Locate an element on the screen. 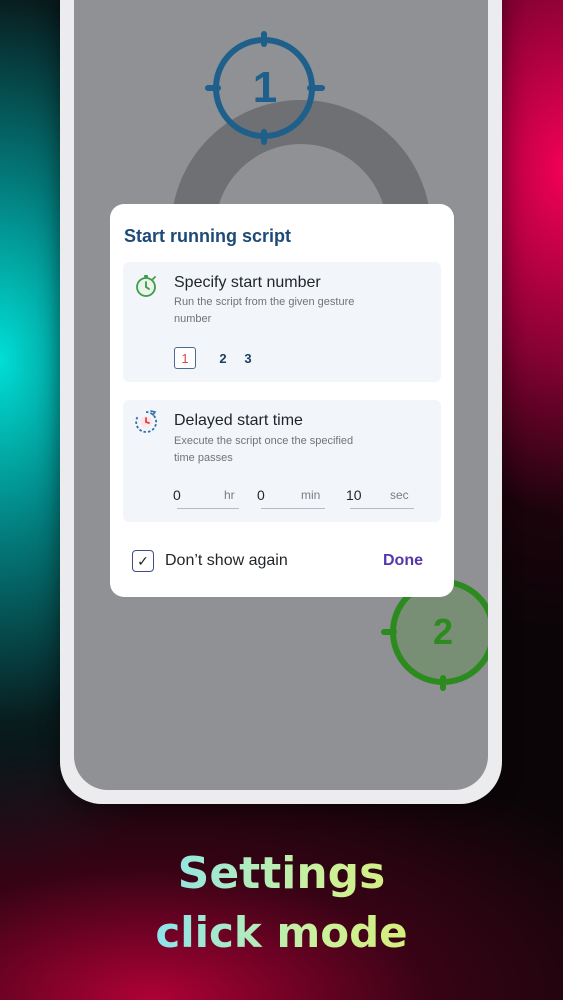  minutes-input: 0 min is located at coordinates (291, 498).